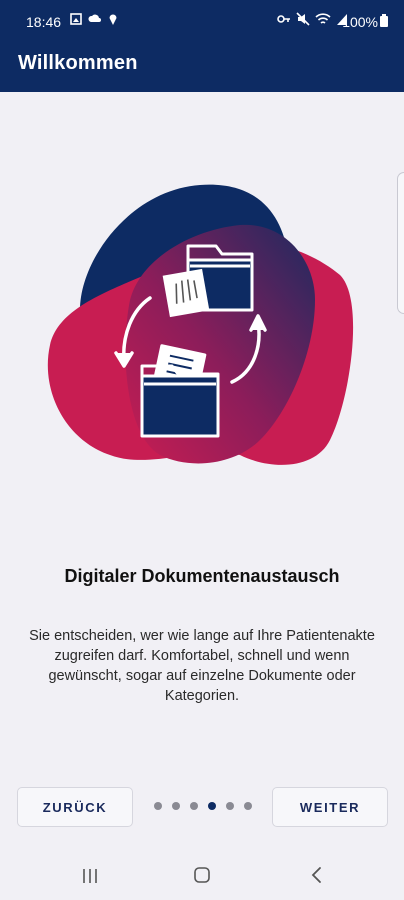 The height and width of the screenshot is (900, 404). Describe the element at coordinates (78, 63) in the screenshot. I see `page-title: Willkommen` at that location.